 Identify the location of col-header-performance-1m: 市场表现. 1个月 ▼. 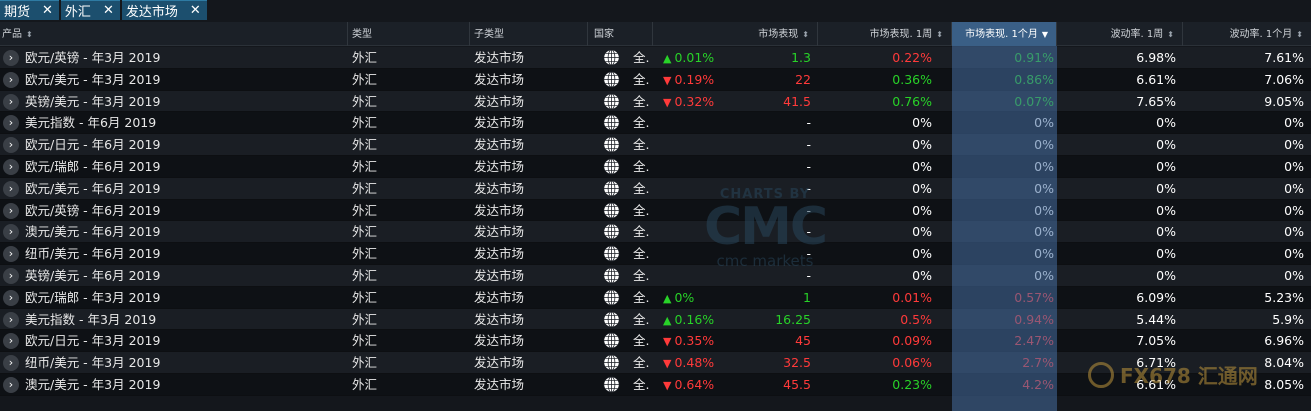
(1004, 34).